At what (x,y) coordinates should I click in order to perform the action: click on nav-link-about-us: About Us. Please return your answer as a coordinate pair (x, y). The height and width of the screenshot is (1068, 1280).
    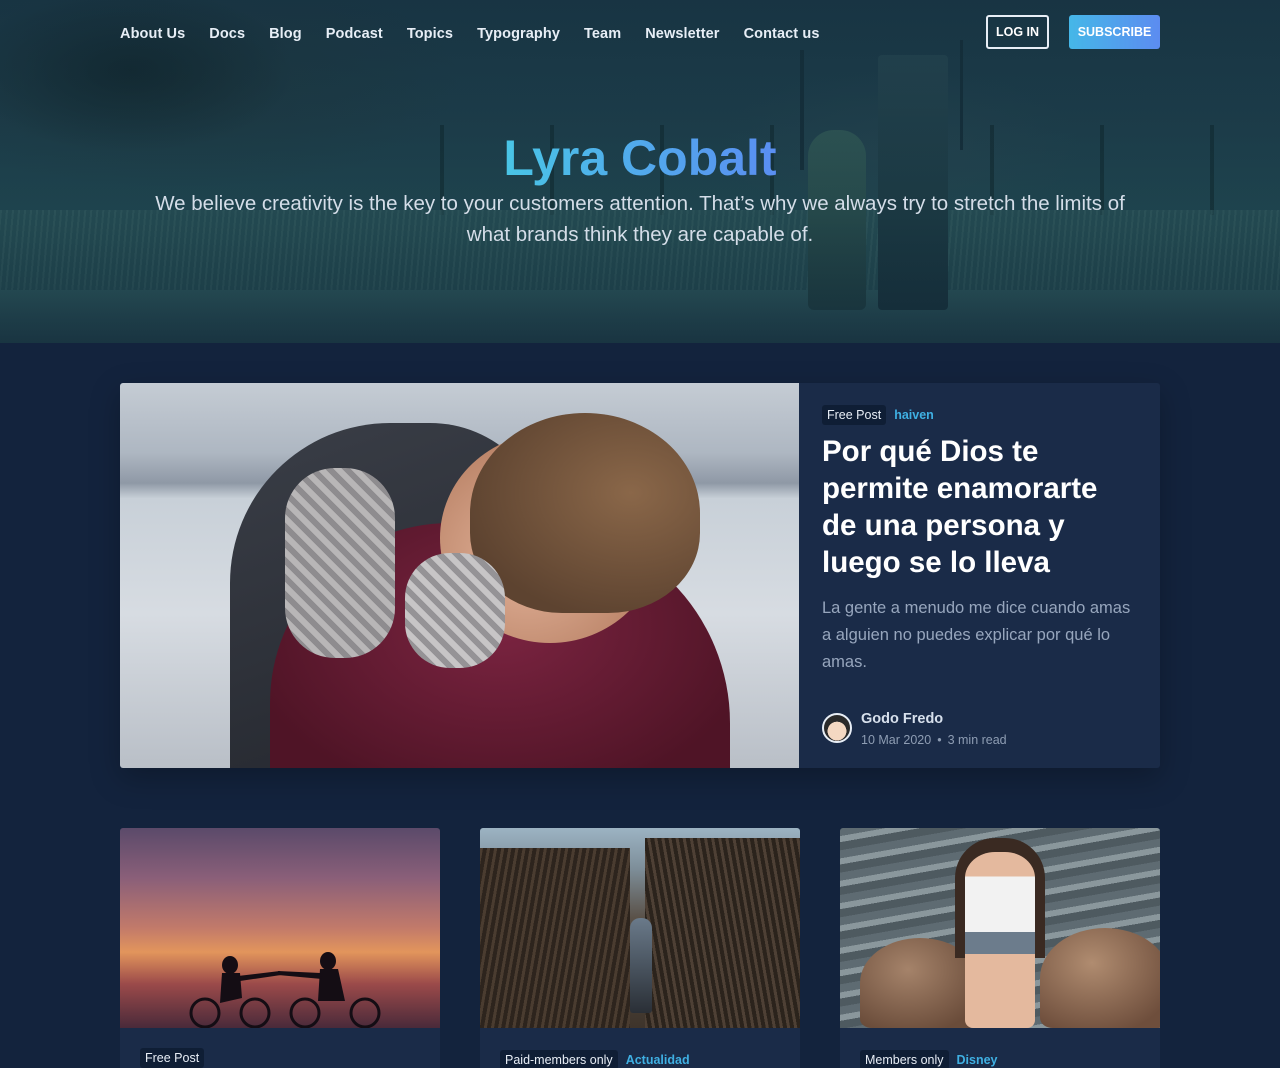
    Looking at the image, I should click on (152, 34).